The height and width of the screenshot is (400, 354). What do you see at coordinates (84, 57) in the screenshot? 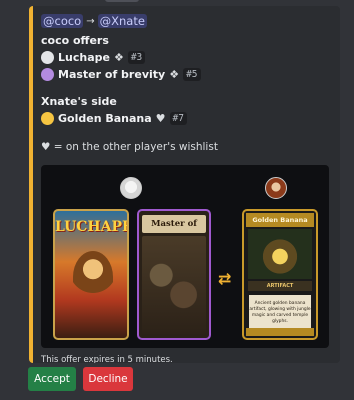
I see `card-name: Luchape` at bounding box center [84, 57].